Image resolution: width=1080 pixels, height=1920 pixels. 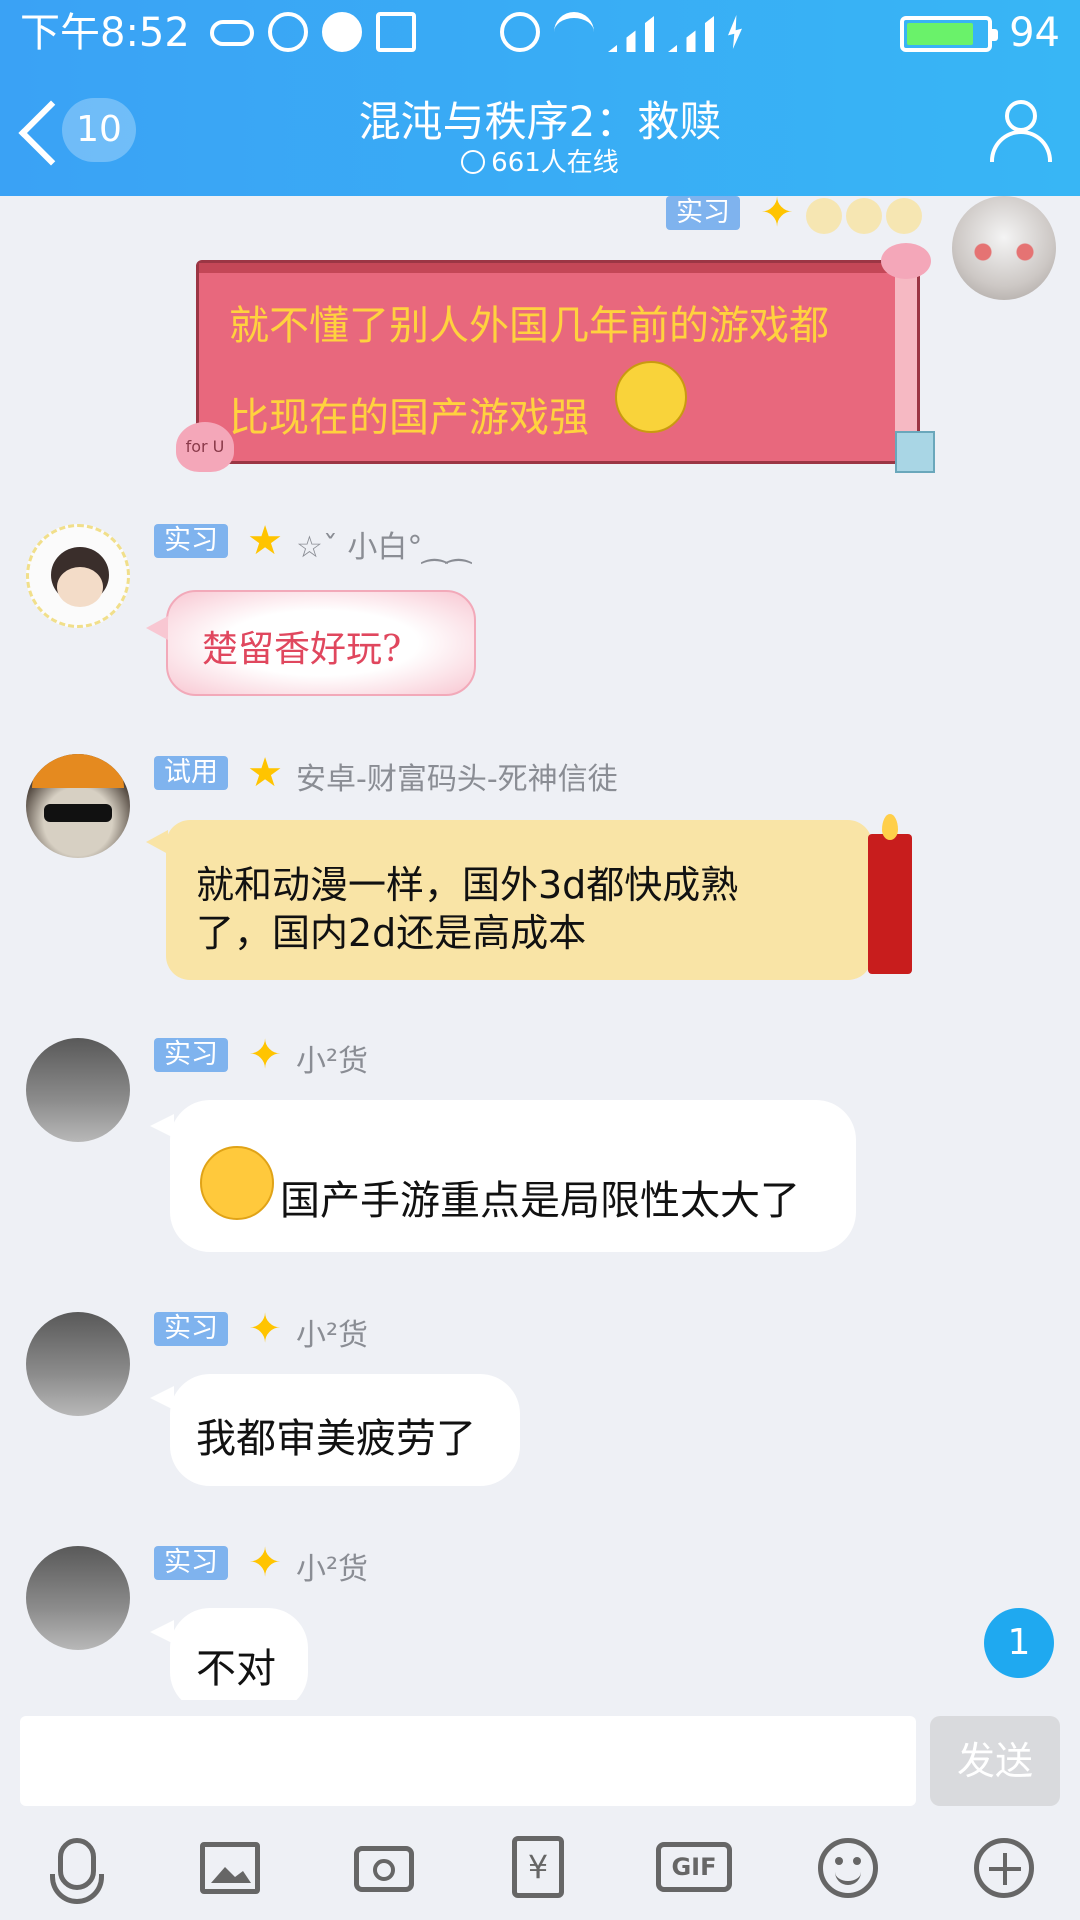 I want to click on message-text: 国产手游重点是局限性太大了, so click(x=540, y=1201).